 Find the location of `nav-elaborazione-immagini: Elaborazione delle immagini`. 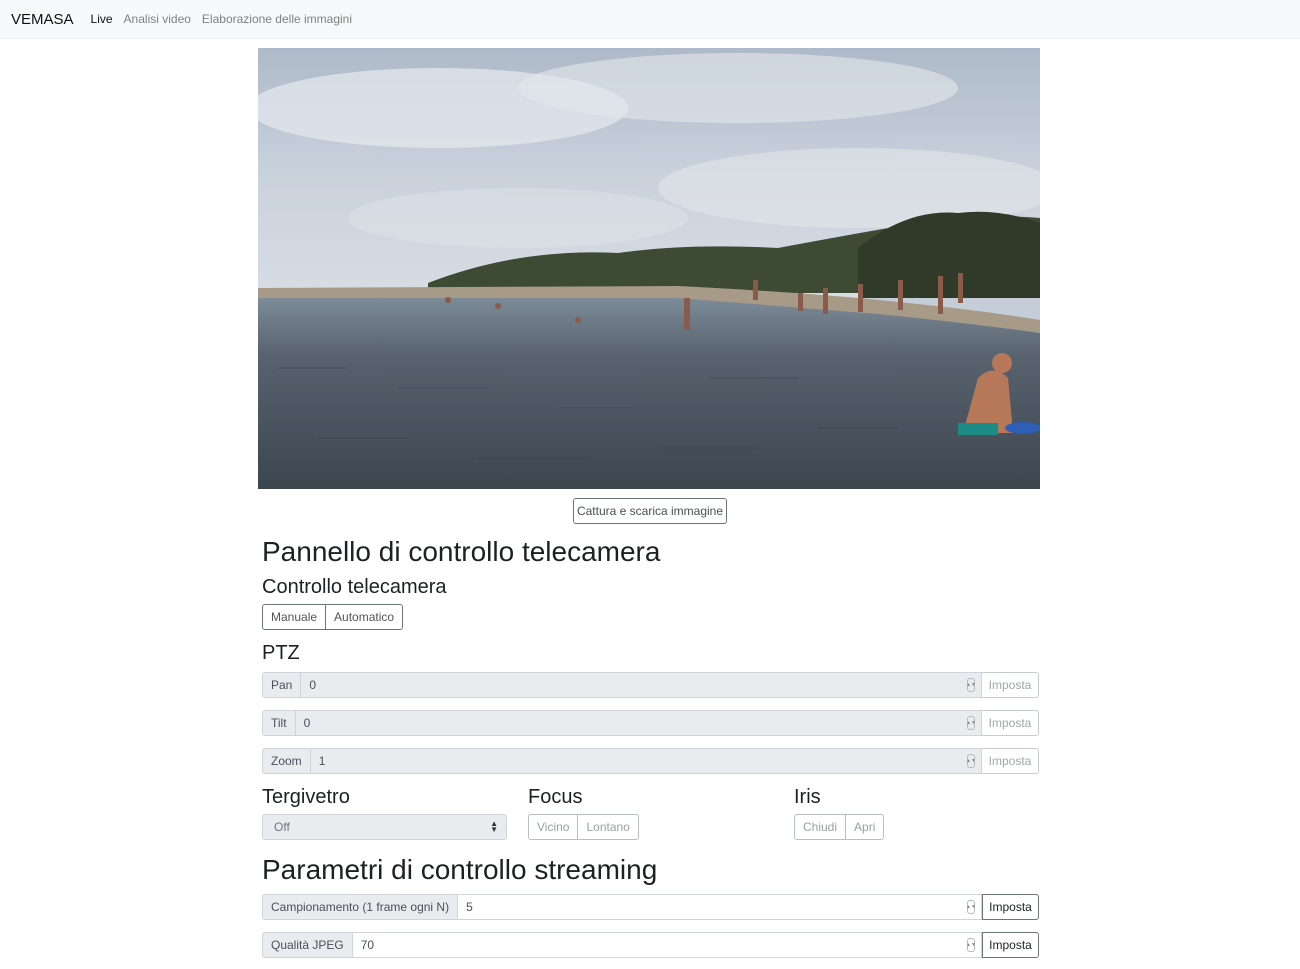

nav-elaborazione-immagini: Elaborazione delle immagini is located at coordinates (277, 19).